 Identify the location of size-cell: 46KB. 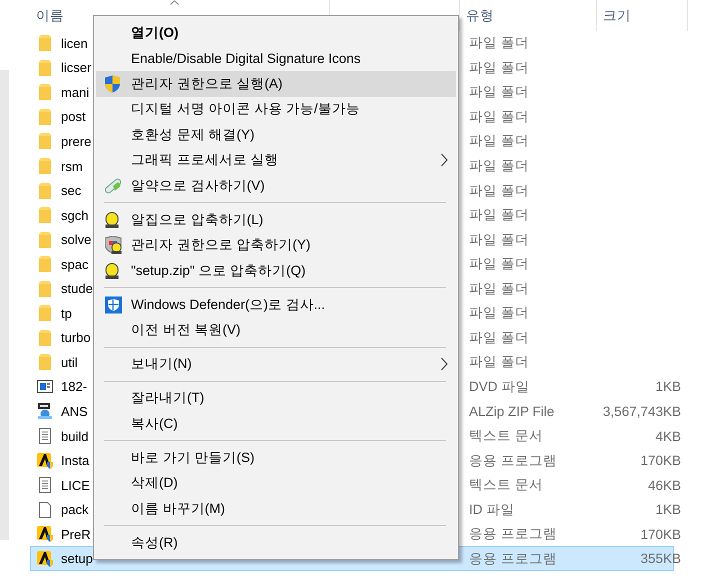
(664, 485).